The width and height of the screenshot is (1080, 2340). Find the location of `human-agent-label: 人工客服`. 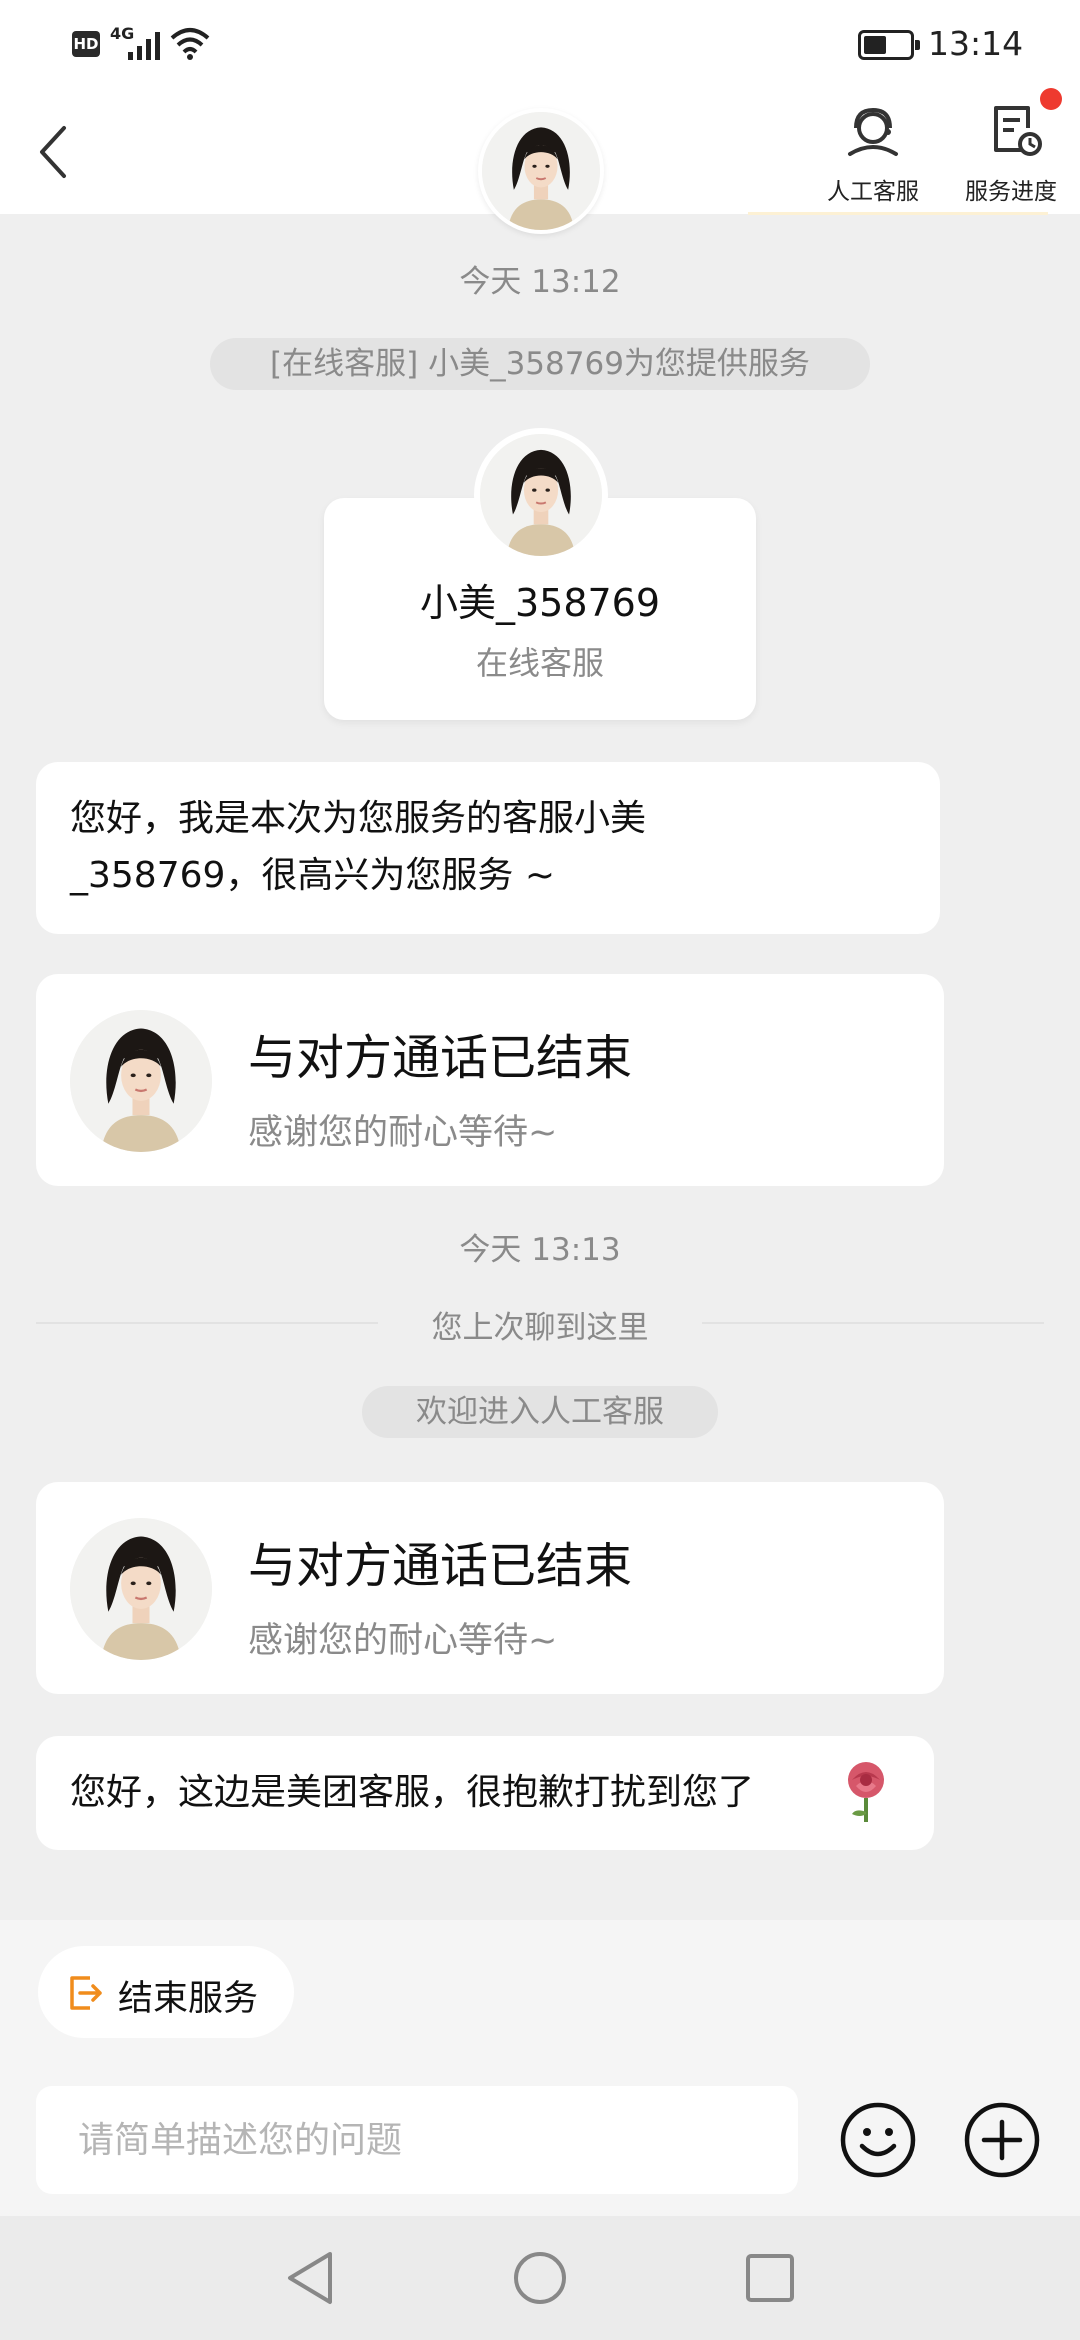

human-agent-label: 人工客服 is located at coordinates (873, 192).